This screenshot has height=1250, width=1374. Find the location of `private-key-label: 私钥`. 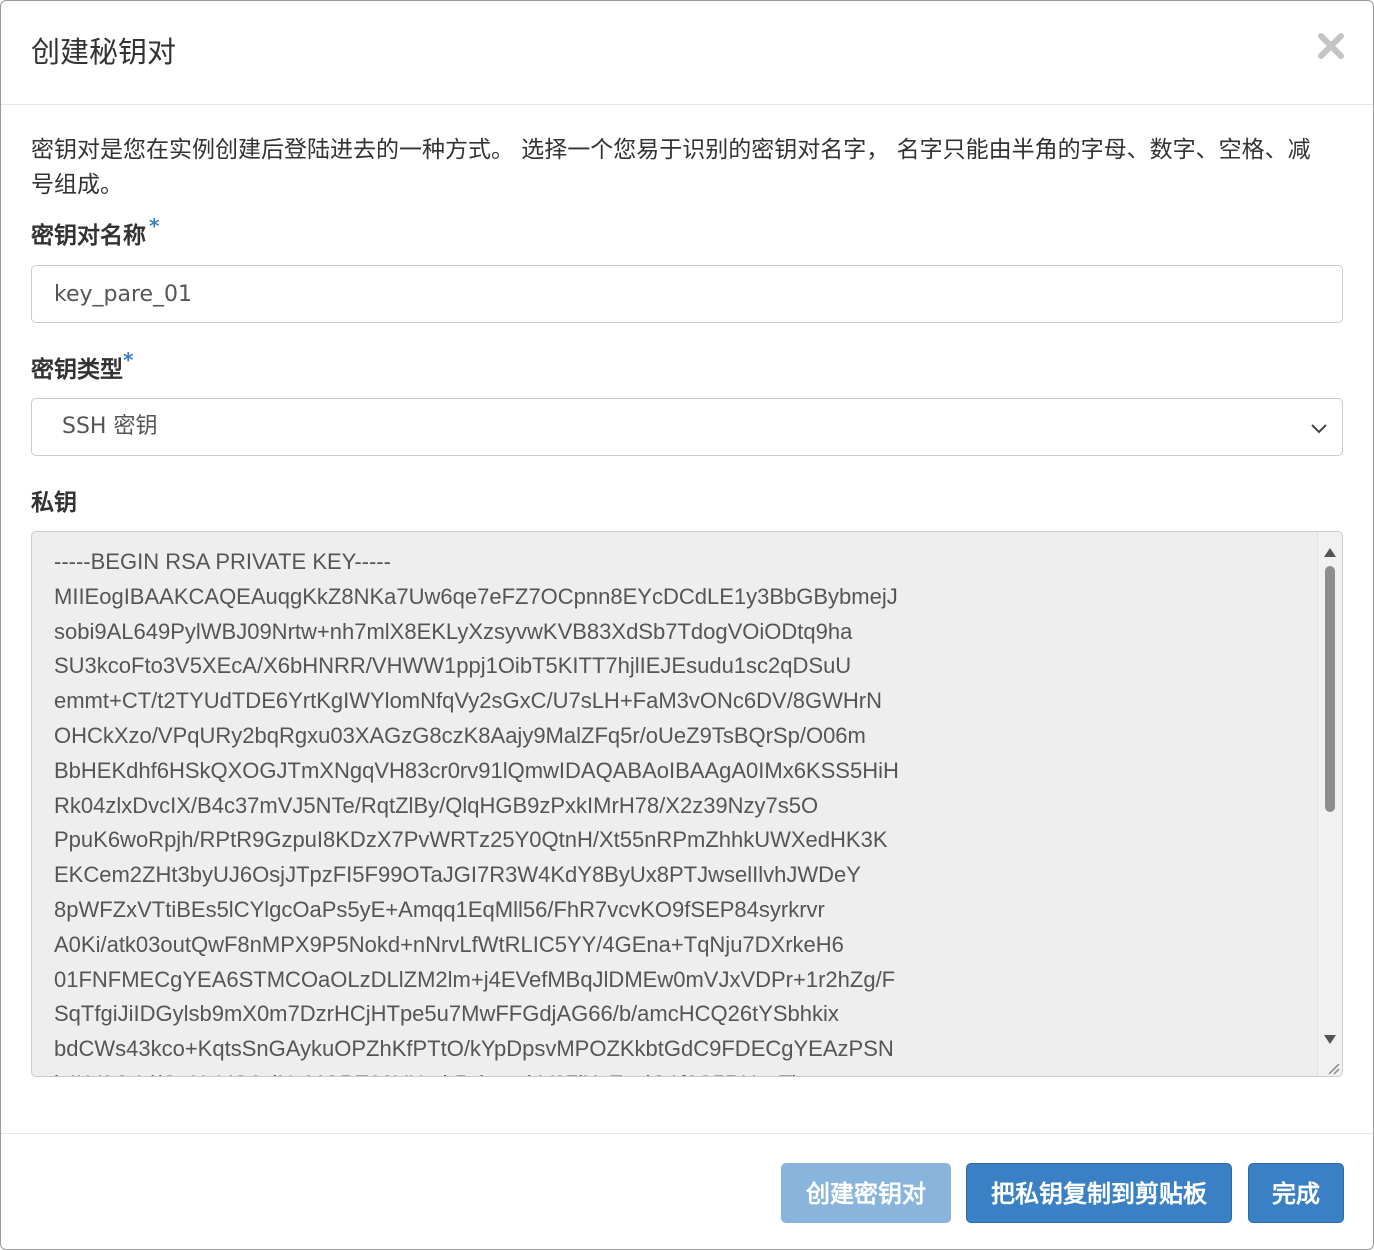

private-key-label: 私钥 is located at coordinates (54, 503).